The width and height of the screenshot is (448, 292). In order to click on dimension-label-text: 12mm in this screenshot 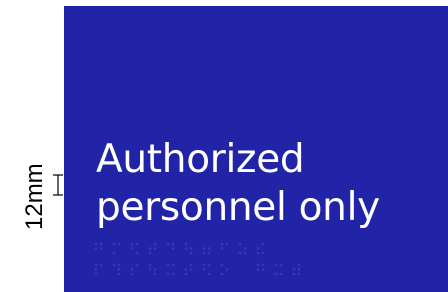, I will do `click(34, 196)`.